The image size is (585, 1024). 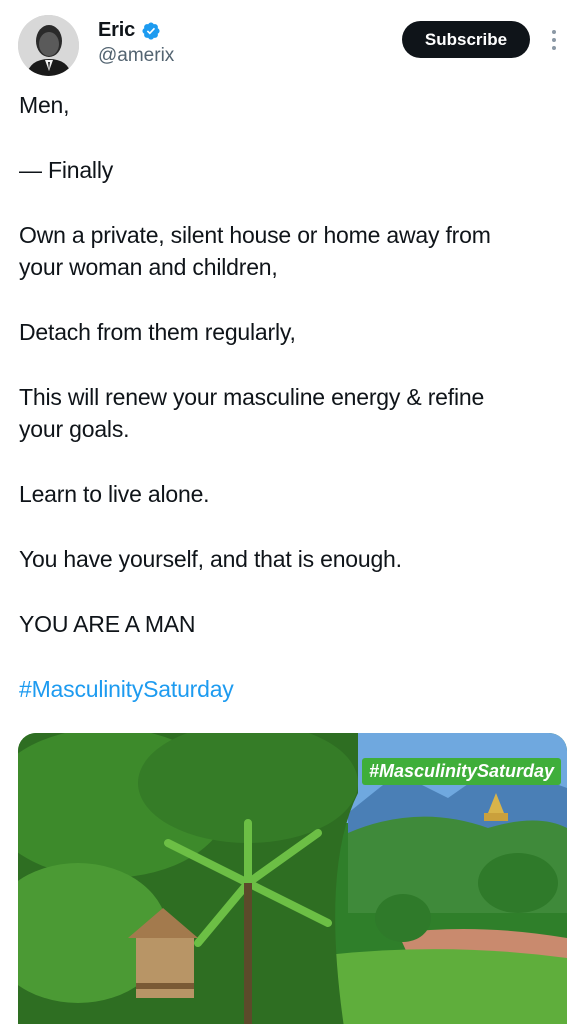 What do you see at coordinates (554, 40) in the screenshot?
I see `more-vertical-icon` at bounding box center [554, 40].